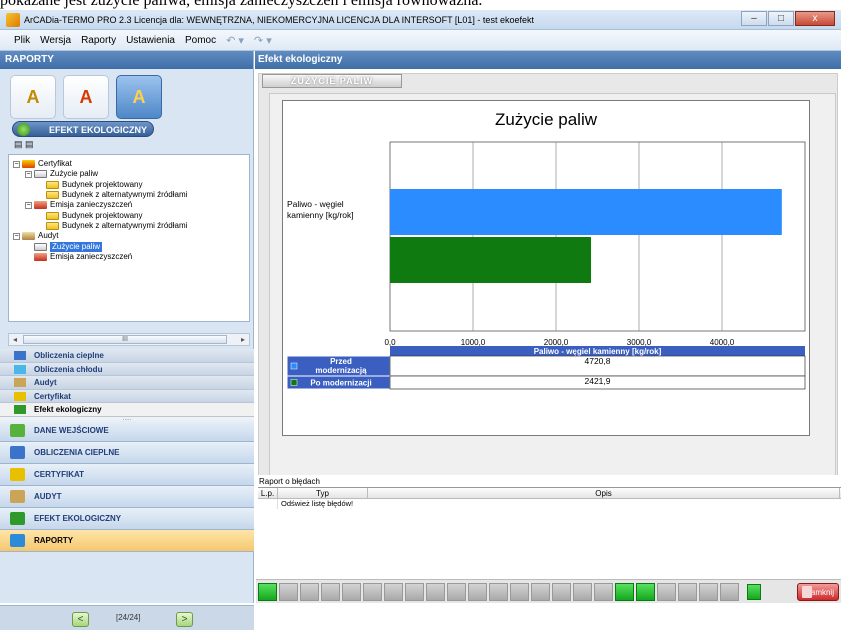  What do you see at coordinates (29, 144) in the screenshot?
I see `collapse-all-icon: ▤` at bounding box center [29, 144].